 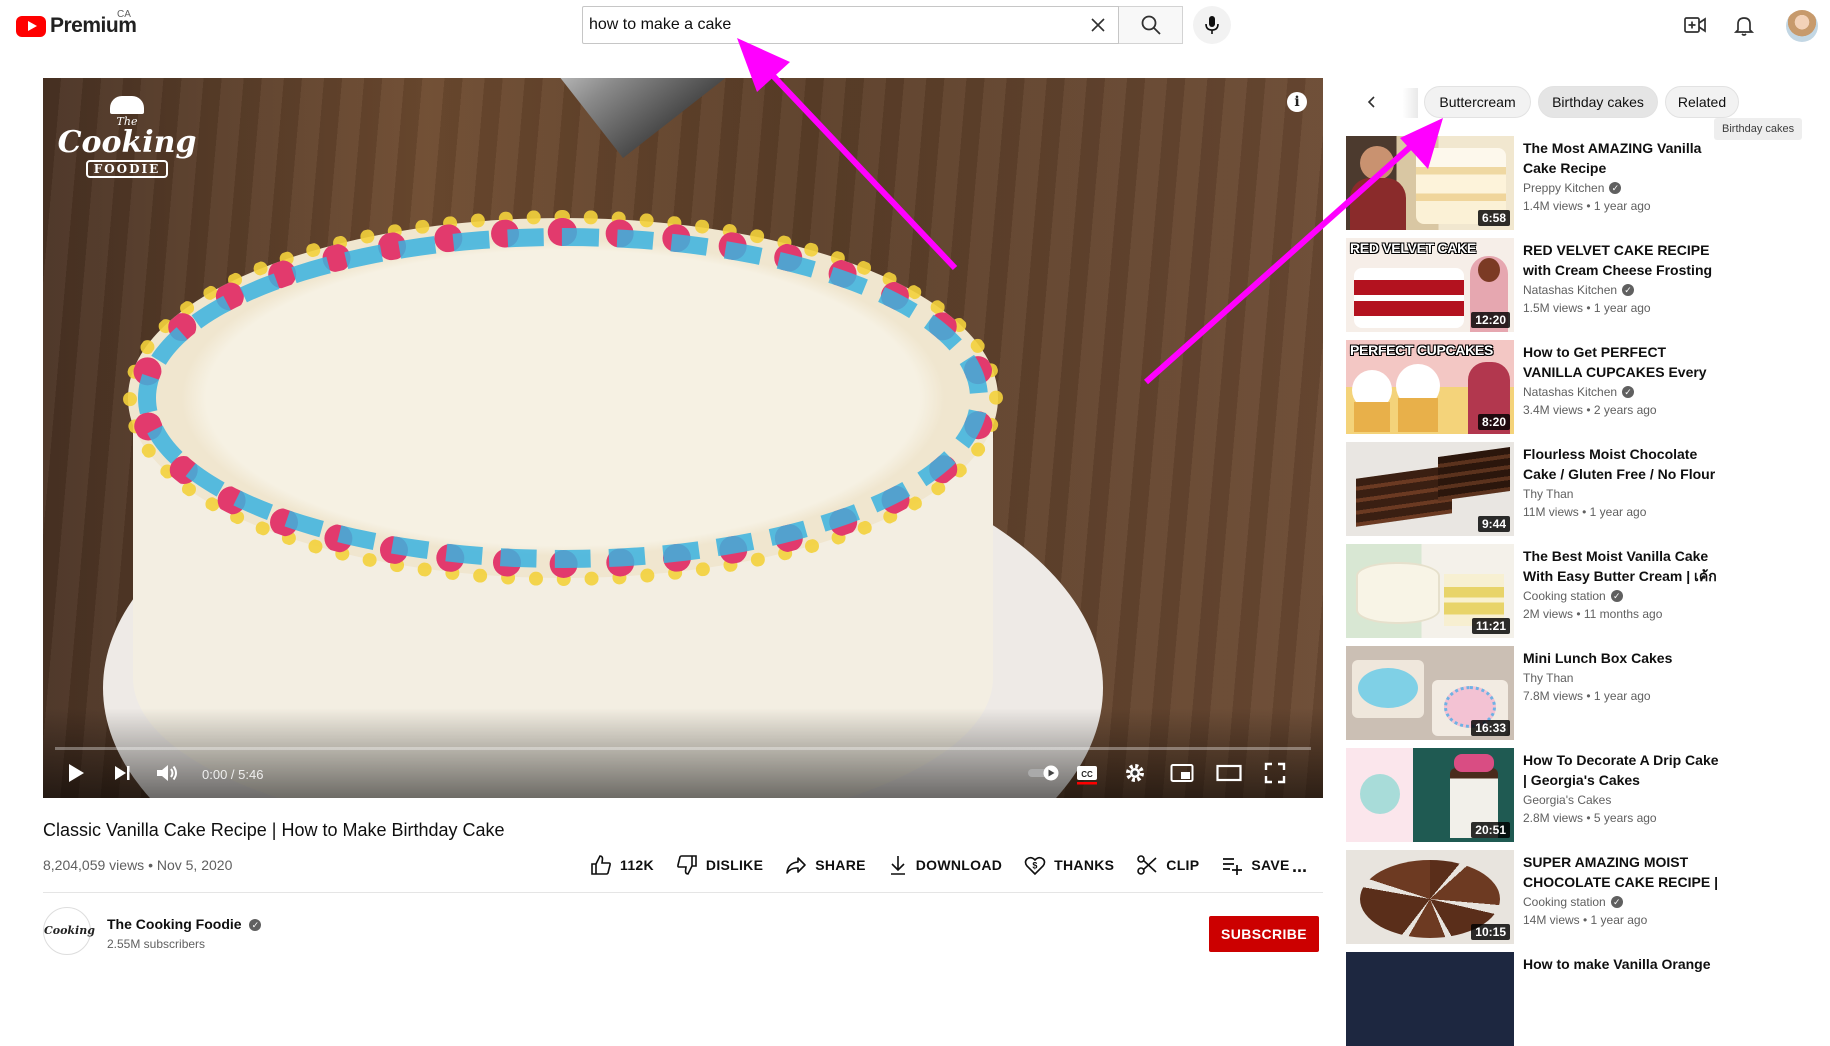 I want to click on thanks-label: THANKS, so click(x=1084, y=865).